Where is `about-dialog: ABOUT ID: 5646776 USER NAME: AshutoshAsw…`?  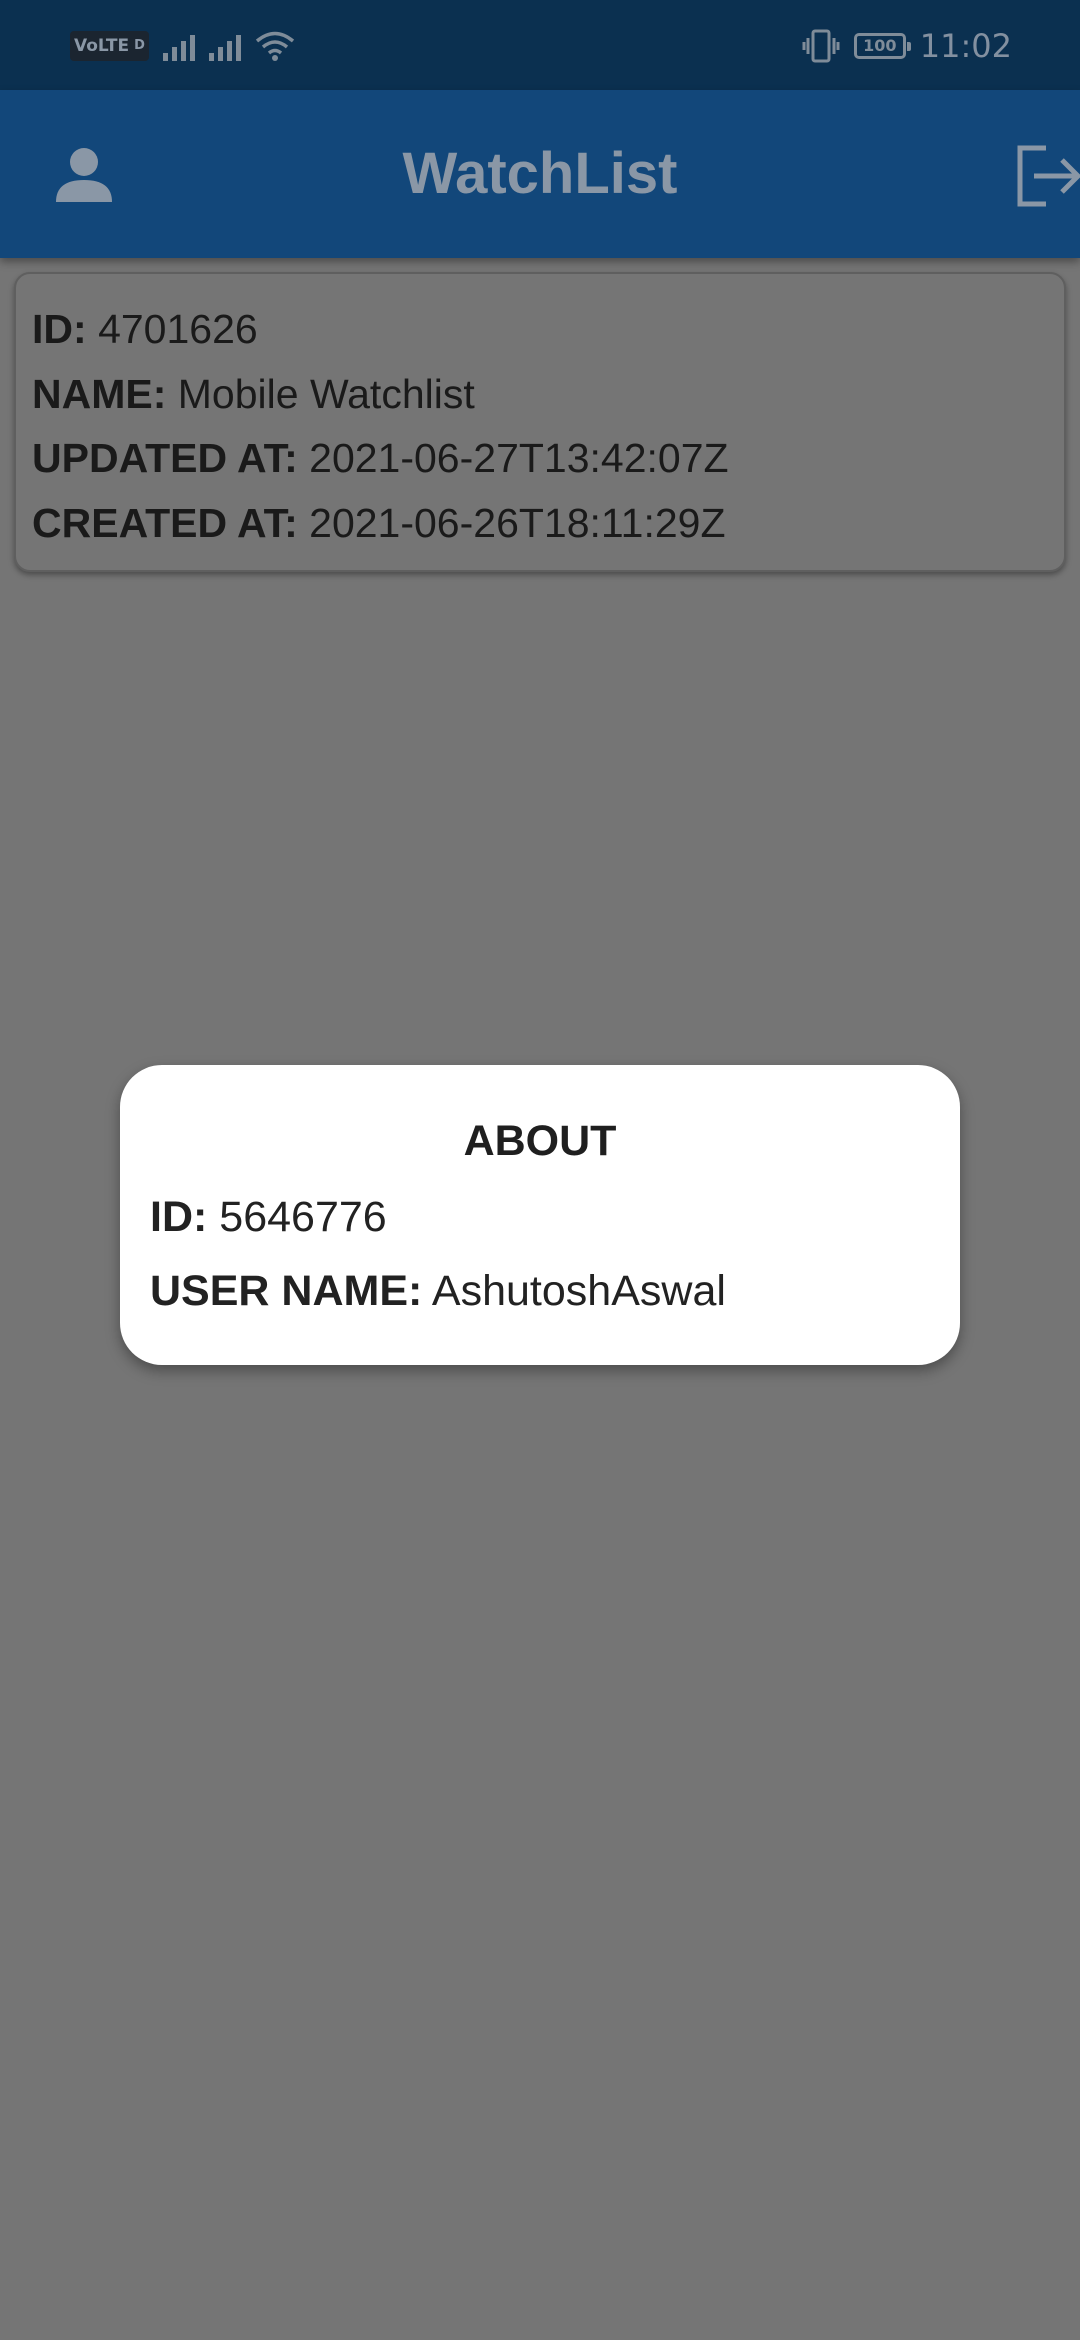 about-dialog: ABOUT ID: 5646776 USER NAME: AshutoshAsw… is located at coordinates (540, 1215).